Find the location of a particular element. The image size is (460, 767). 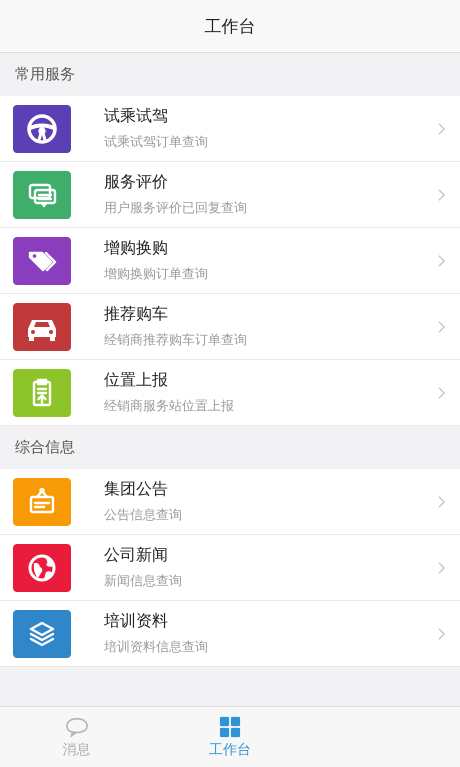

item-title: 集团公告 is located at coordinates (136, 489).